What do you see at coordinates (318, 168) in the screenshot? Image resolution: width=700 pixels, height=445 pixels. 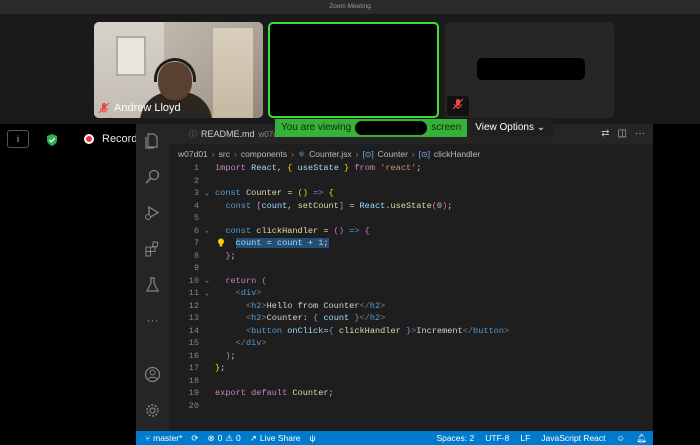 I see `code-line: import React, { useState } from 'react';` at bounding box center [318, 168].